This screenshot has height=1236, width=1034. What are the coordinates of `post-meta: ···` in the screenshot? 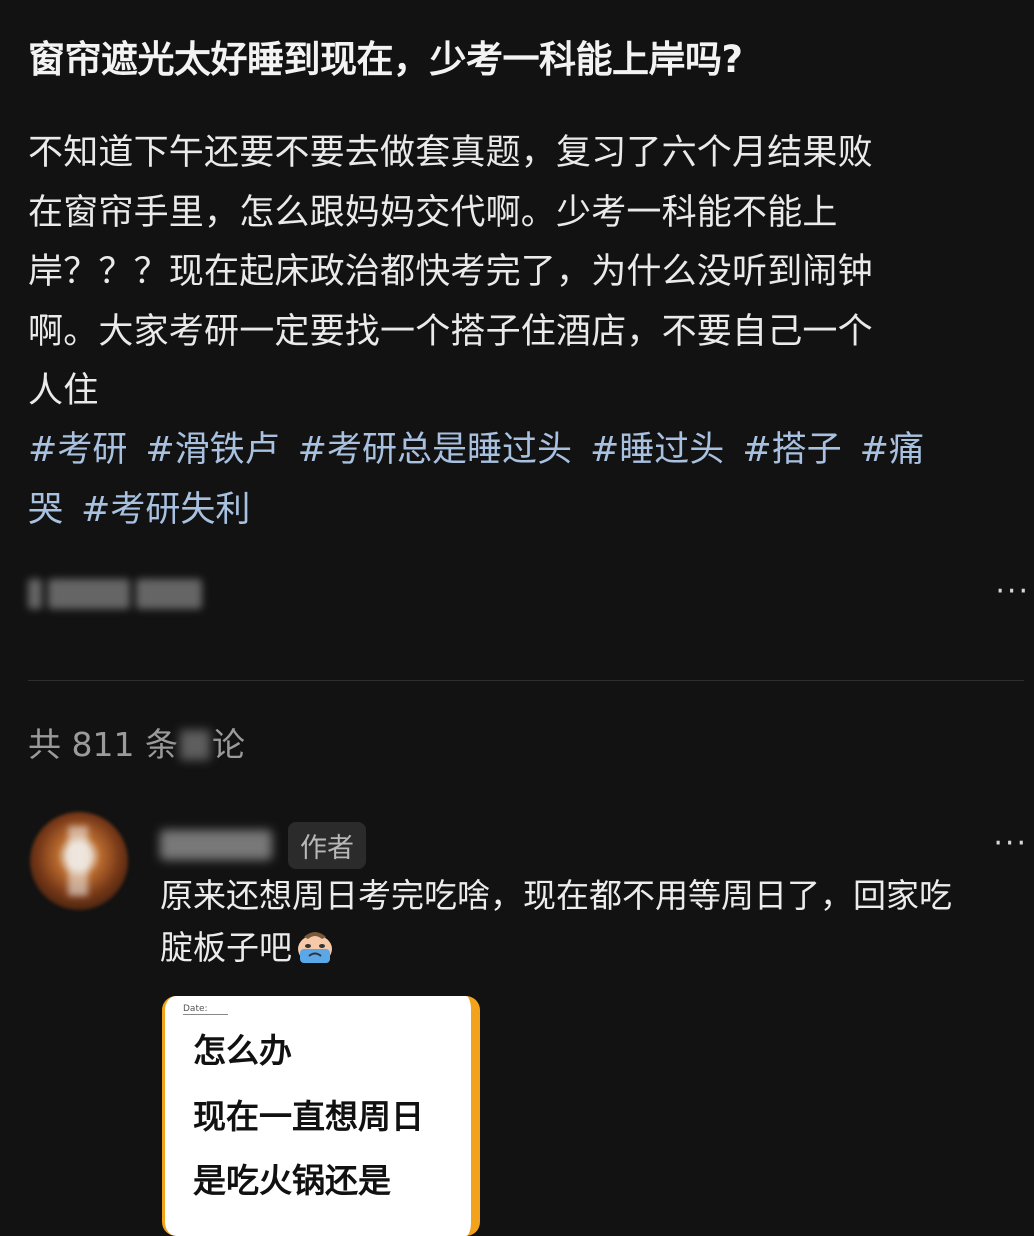 It's located at (528, 594).